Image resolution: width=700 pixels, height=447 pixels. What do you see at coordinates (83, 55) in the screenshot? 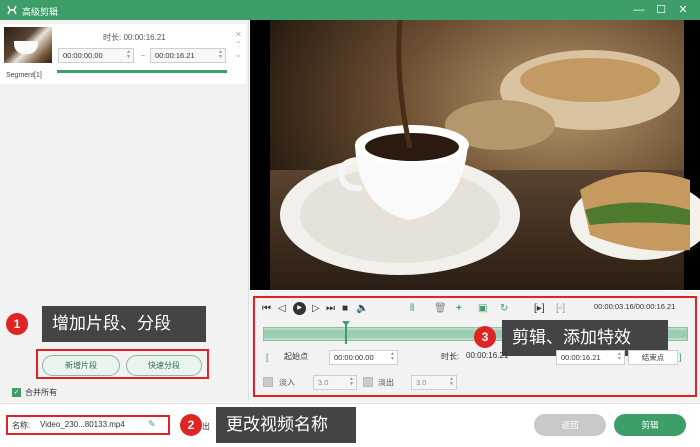
I see `segment-start-value: 00:00:00.00` at bounding box center [83, 55].